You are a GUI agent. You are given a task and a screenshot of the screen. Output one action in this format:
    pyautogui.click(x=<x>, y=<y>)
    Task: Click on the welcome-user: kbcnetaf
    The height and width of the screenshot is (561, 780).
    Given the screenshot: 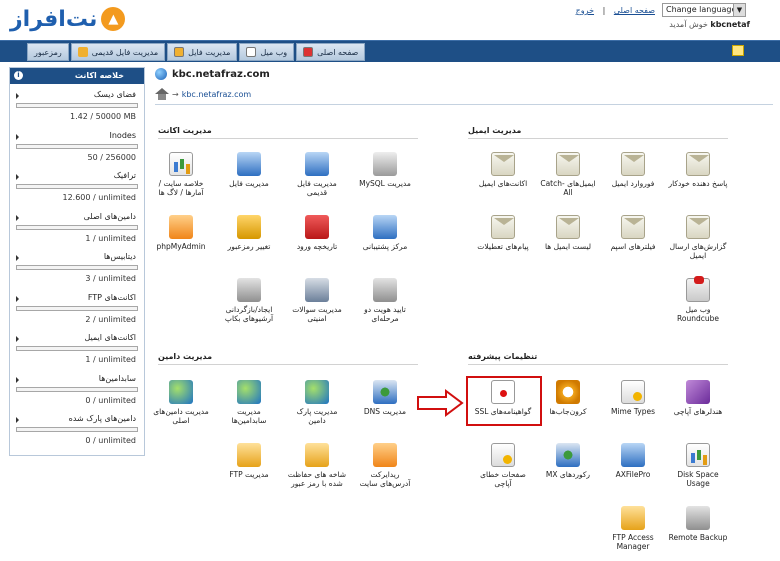 What is the action you would take?
    pyautogui.click(x=730, y=24)
    